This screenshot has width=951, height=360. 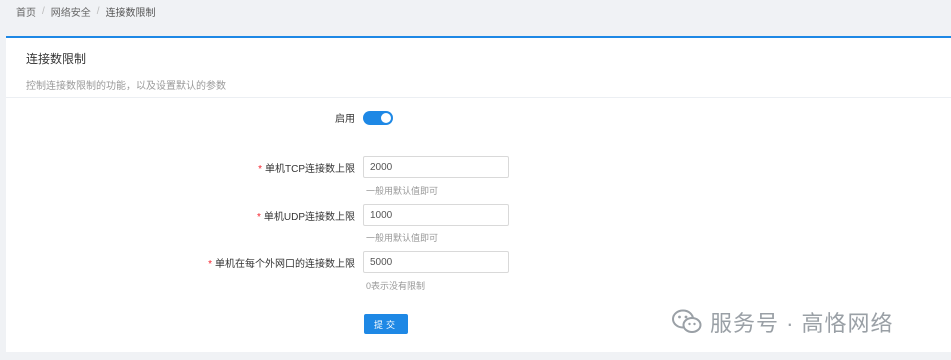 What do you see at coordinates (436, 167) in the screenshot?
I see `tcp-limit-input` at bounding box center [436, 167].